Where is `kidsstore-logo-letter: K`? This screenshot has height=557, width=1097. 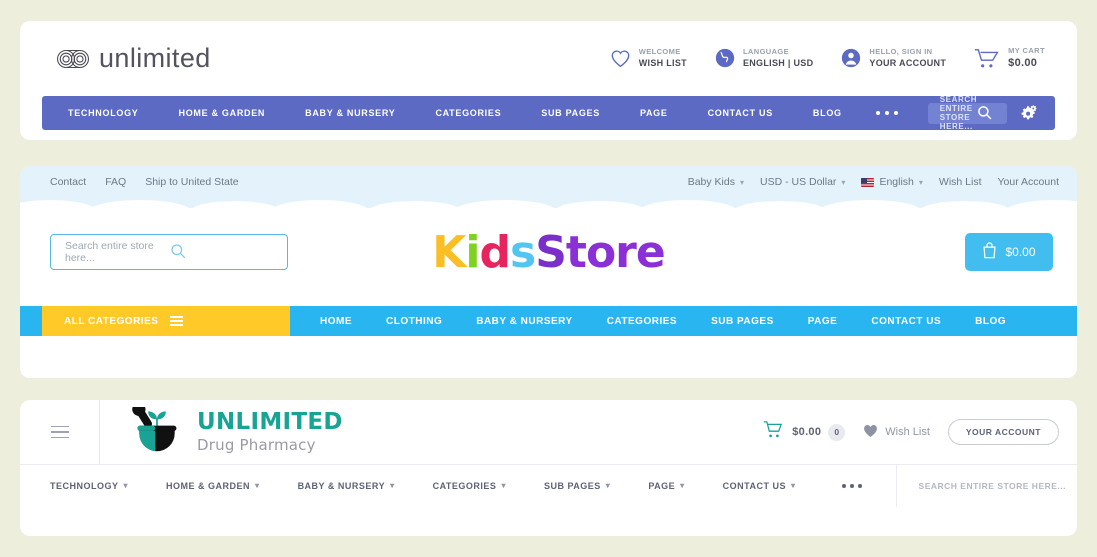
kidsstore-logo-letter: K is located at coordinates (449, 252).